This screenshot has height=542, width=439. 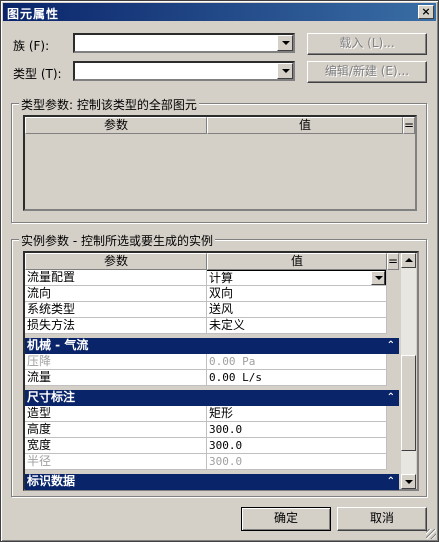 What do you see at coordinates (297, 326) in the screenshot?
I see `param-value: 未定义` at bounding box center [297, 326].